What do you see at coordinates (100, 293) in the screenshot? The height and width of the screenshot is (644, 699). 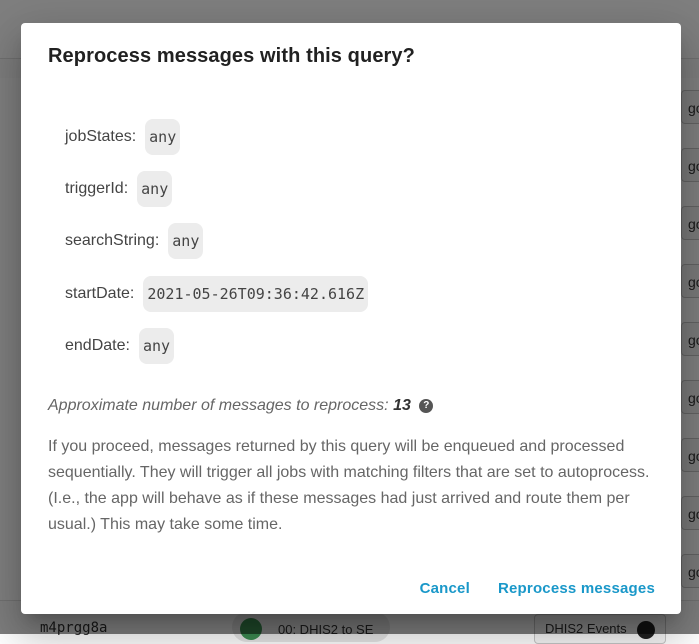 I see `param-label: startDate:` at bounding box center [100, 293].